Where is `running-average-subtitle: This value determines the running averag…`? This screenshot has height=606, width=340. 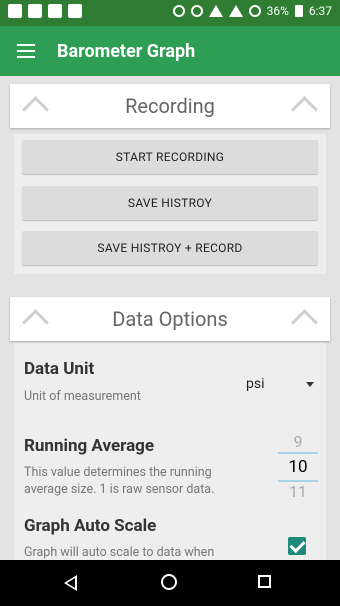 running-average-subtitle: This value determines the running averag… is located at coordinates (119, 481).